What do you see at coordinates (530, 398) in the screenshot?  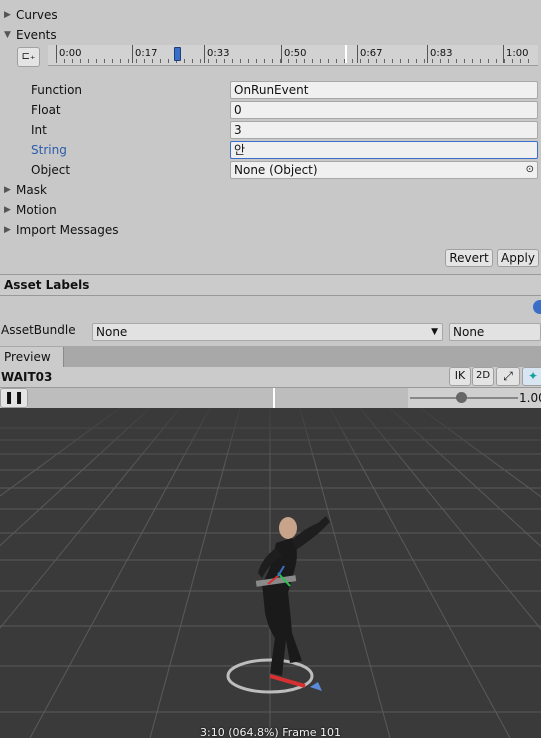 I see `speed-value: 1.00` at bounding box center [530, 398].